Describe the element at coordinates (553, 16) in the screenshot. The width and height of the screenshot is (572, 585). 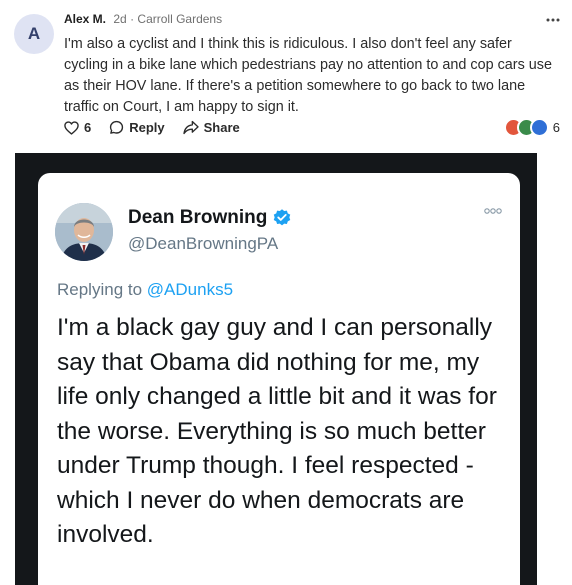
I see `more-options-button` at that location.